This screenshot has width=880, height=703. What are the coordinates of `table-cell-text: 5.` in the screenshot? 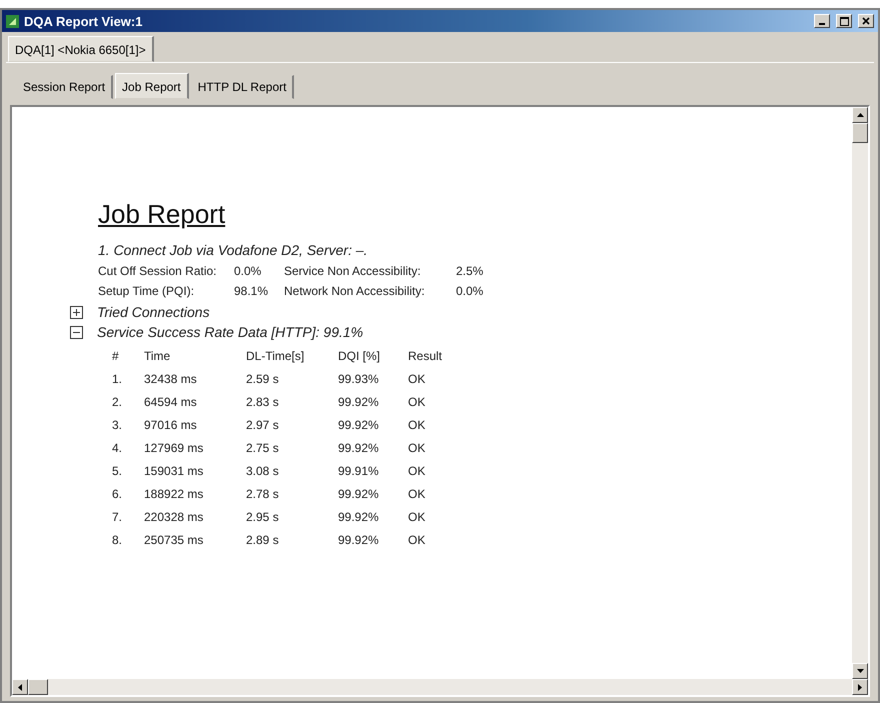 It's located at (118, 471).